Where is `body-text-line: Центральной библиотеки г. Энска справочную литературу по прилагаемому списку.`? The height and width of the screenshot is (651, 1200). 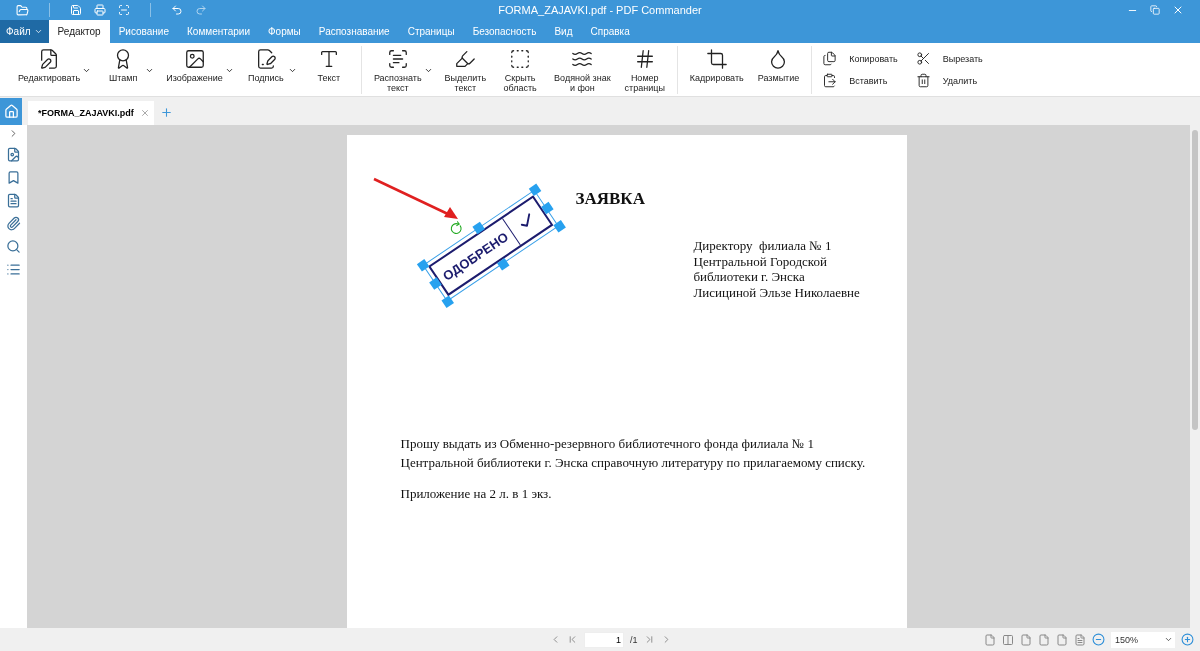 body-text-line: Центральной библиотеки г. Энска справочную литературу по прилагаемому списку. is located at coordinates (633, 463).